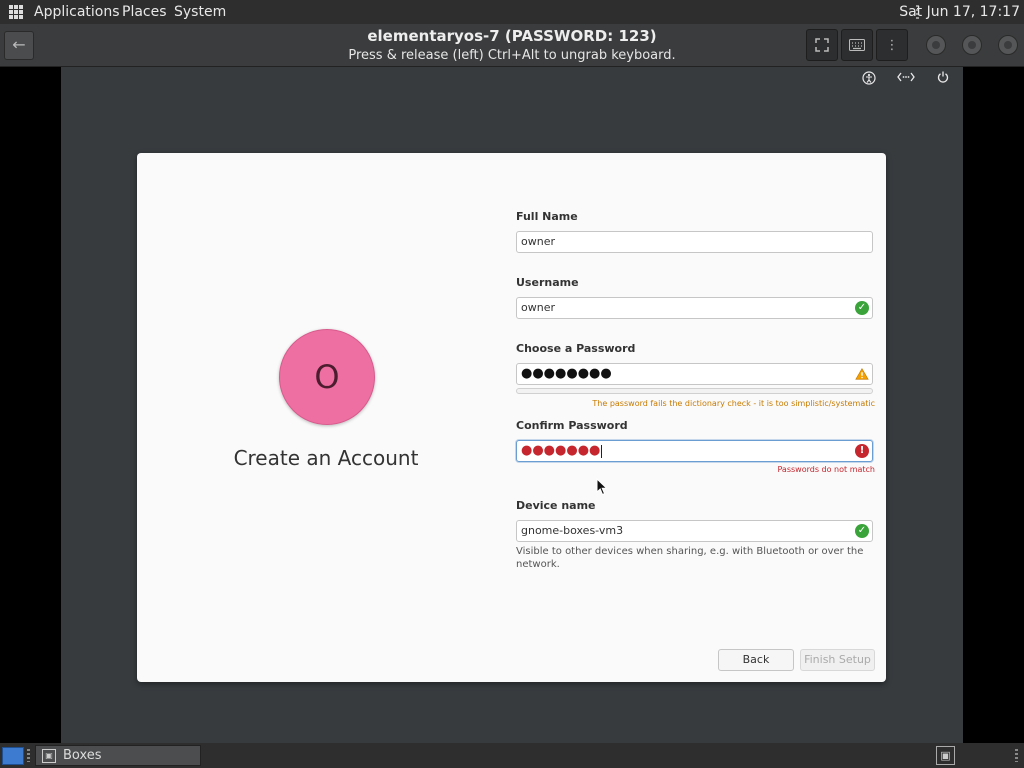  What do you see at coordinates (512, 755) in the screenshot?
I see `bottom-panel: ▣ Boxes ▣` at bounding box center [512, 755].